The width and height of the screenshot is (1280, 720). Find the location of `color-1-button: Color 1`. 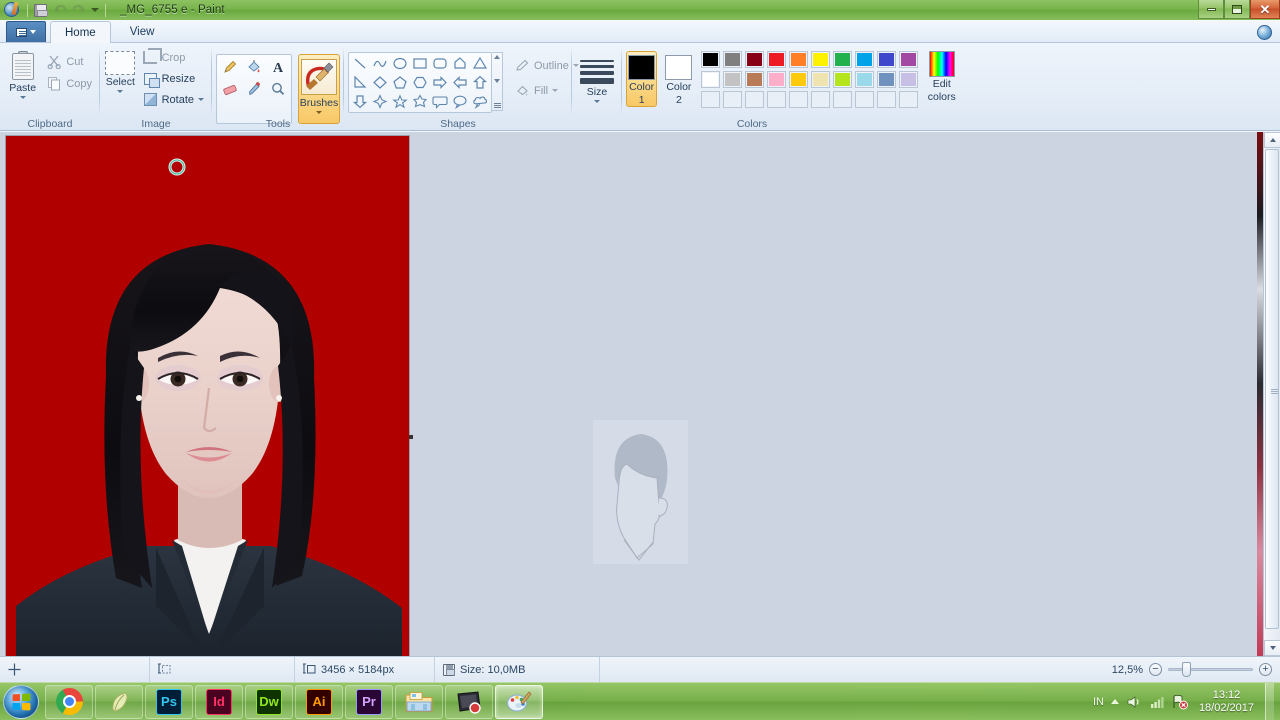

color-1-button: Color 1 is located at coordinates (642, 79).